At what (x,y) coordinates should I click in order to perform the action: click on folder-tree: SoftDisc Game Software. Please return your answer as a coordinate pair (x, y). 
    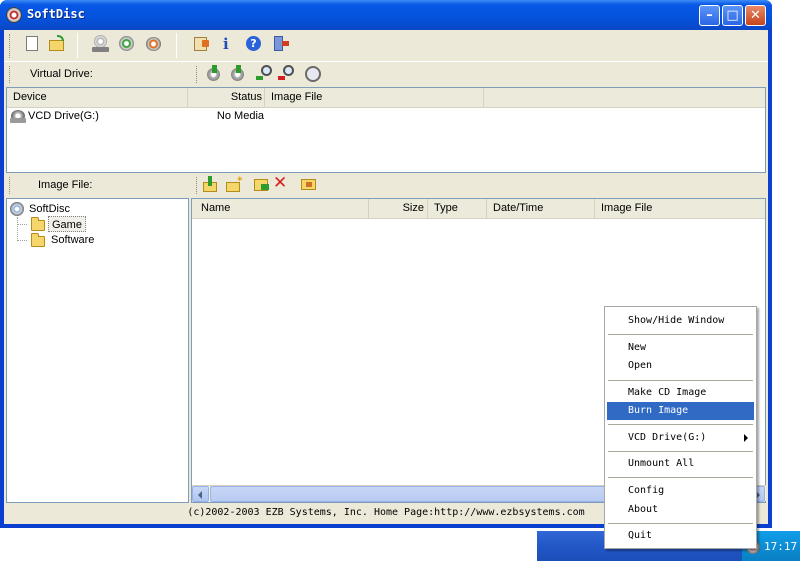
    Looking at the image, I should click on (97, 350).